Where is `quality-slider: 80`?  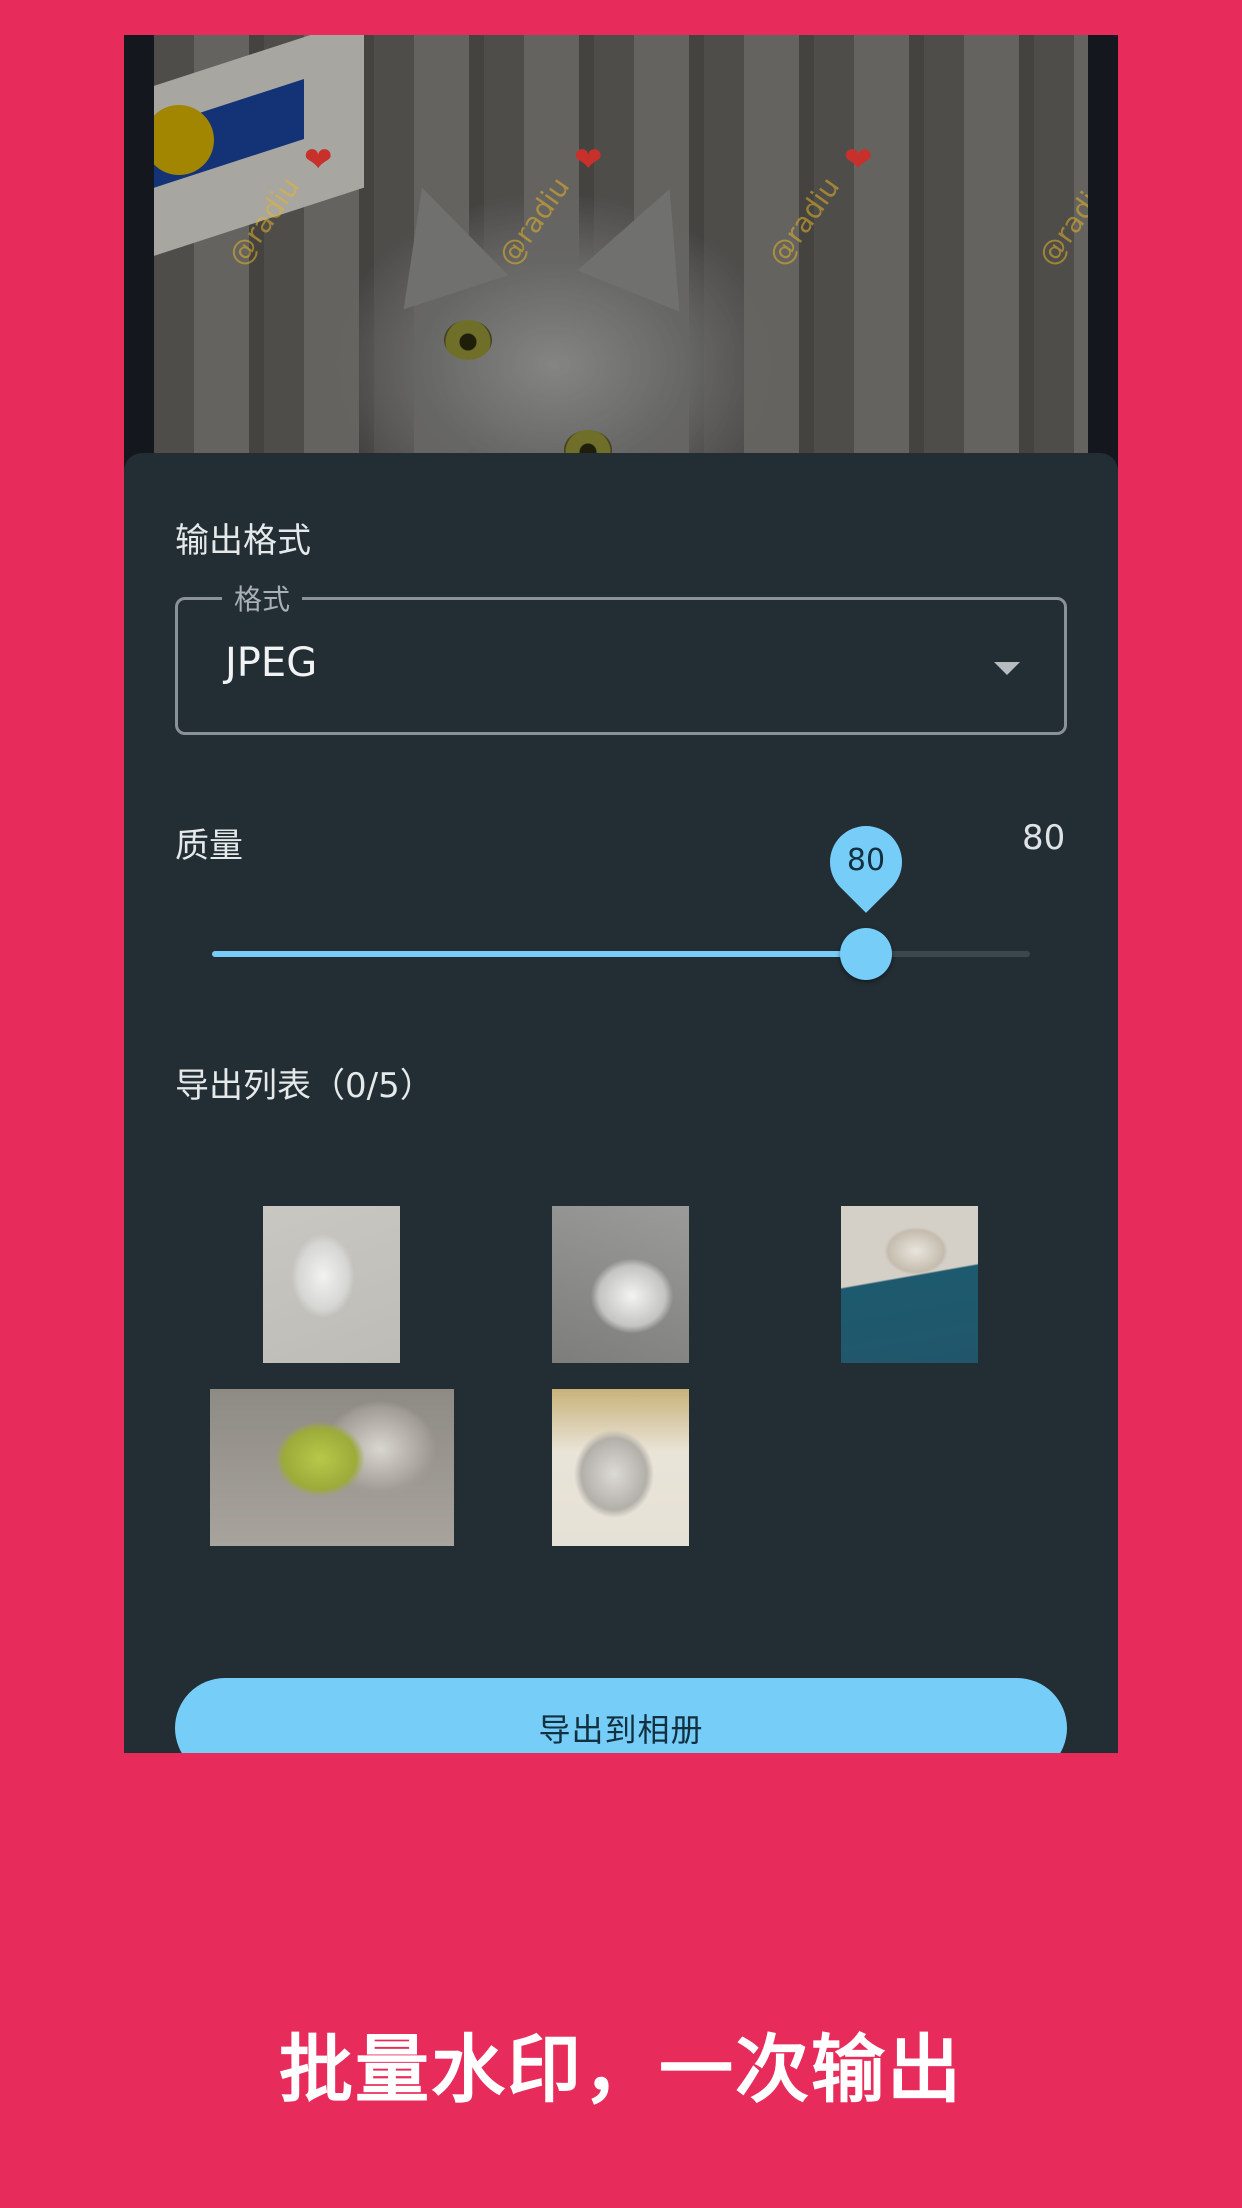
quality-slider: 80 is located at coordinates (621, 895).